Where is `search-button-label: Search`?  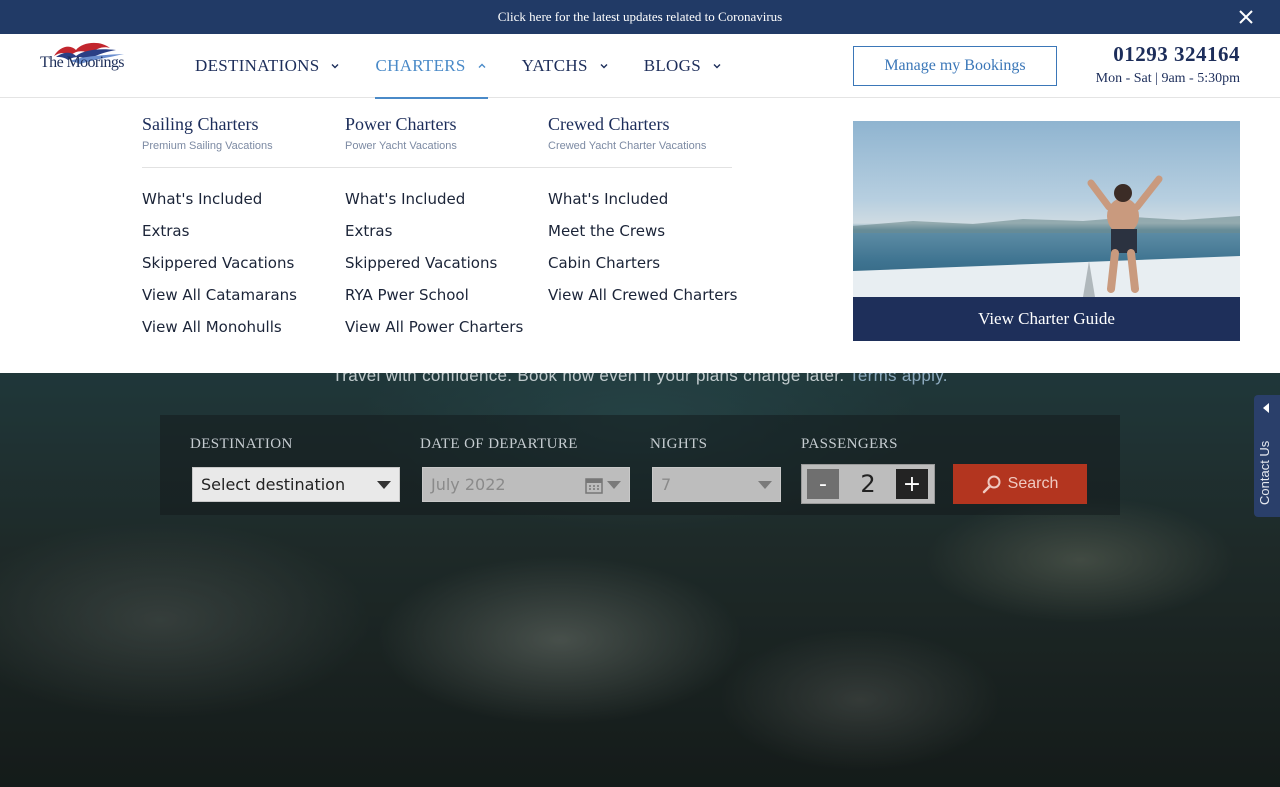
search-button-label: Search is located at coordinates (1033, 483).